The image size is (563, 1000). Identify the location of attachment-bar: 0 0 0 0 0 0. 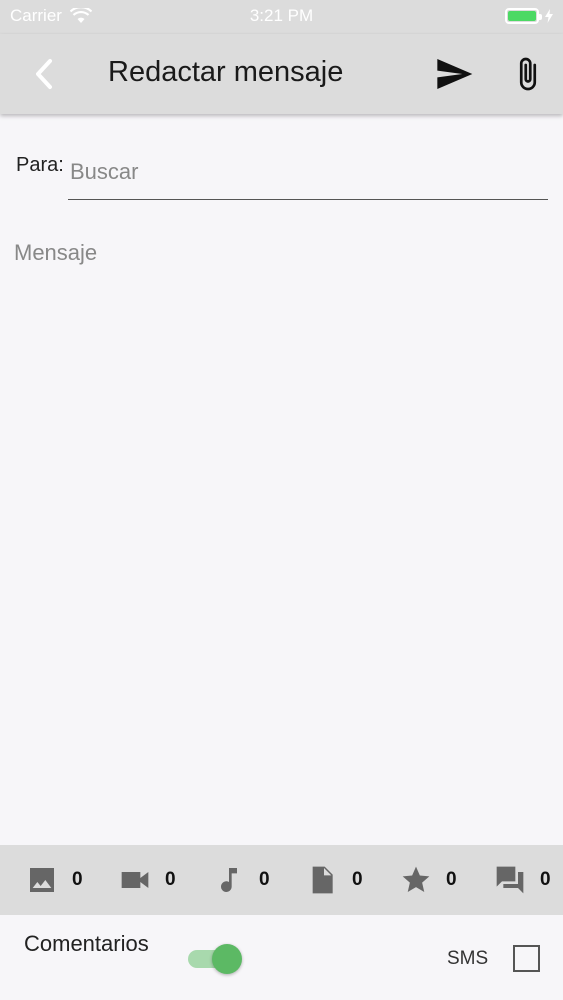
(281, 880).